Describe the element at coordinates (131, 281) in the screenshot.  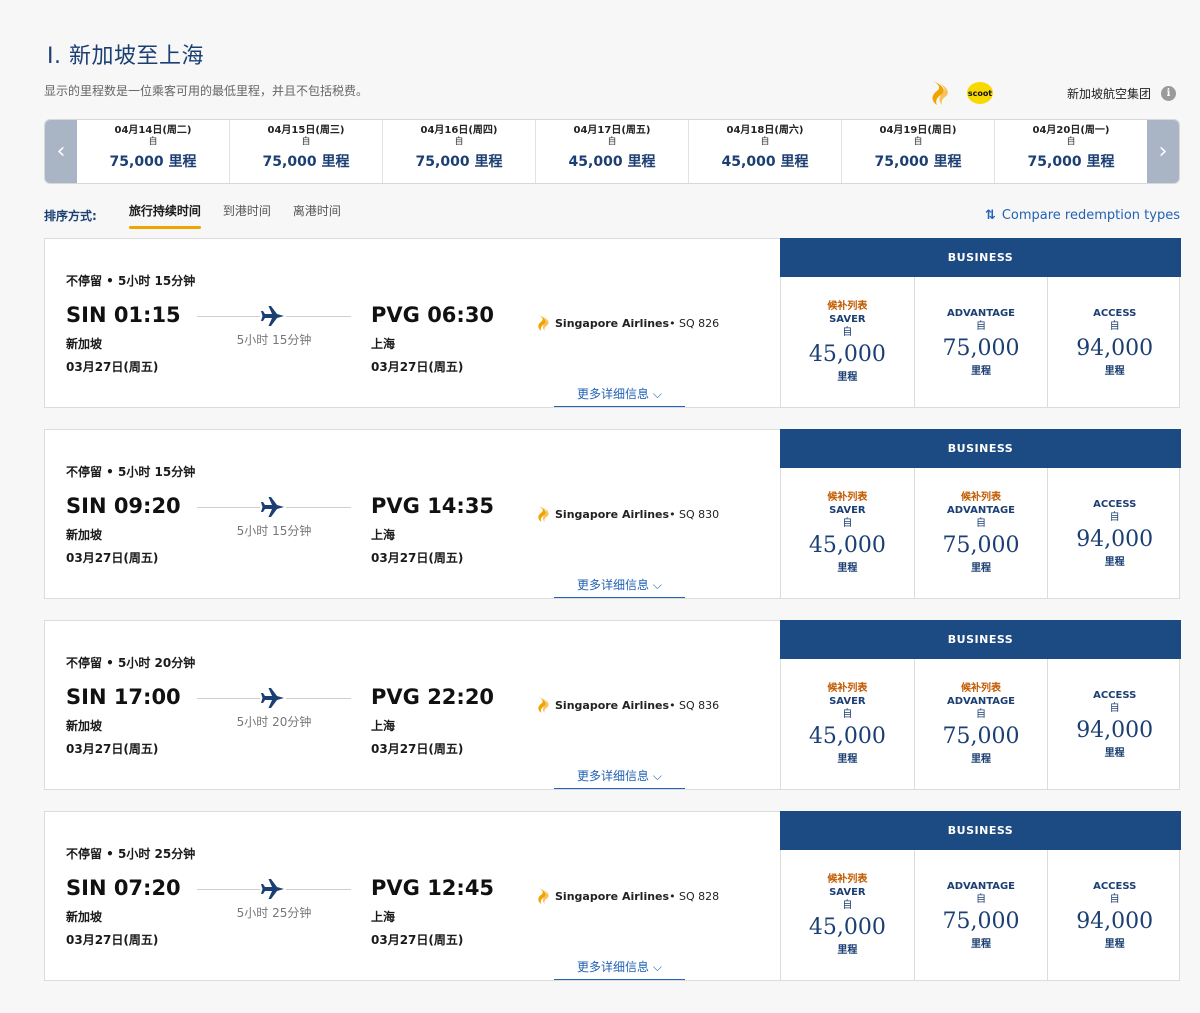
I see `stop-info: 不停留 • 5小时 15分钟` at that location.